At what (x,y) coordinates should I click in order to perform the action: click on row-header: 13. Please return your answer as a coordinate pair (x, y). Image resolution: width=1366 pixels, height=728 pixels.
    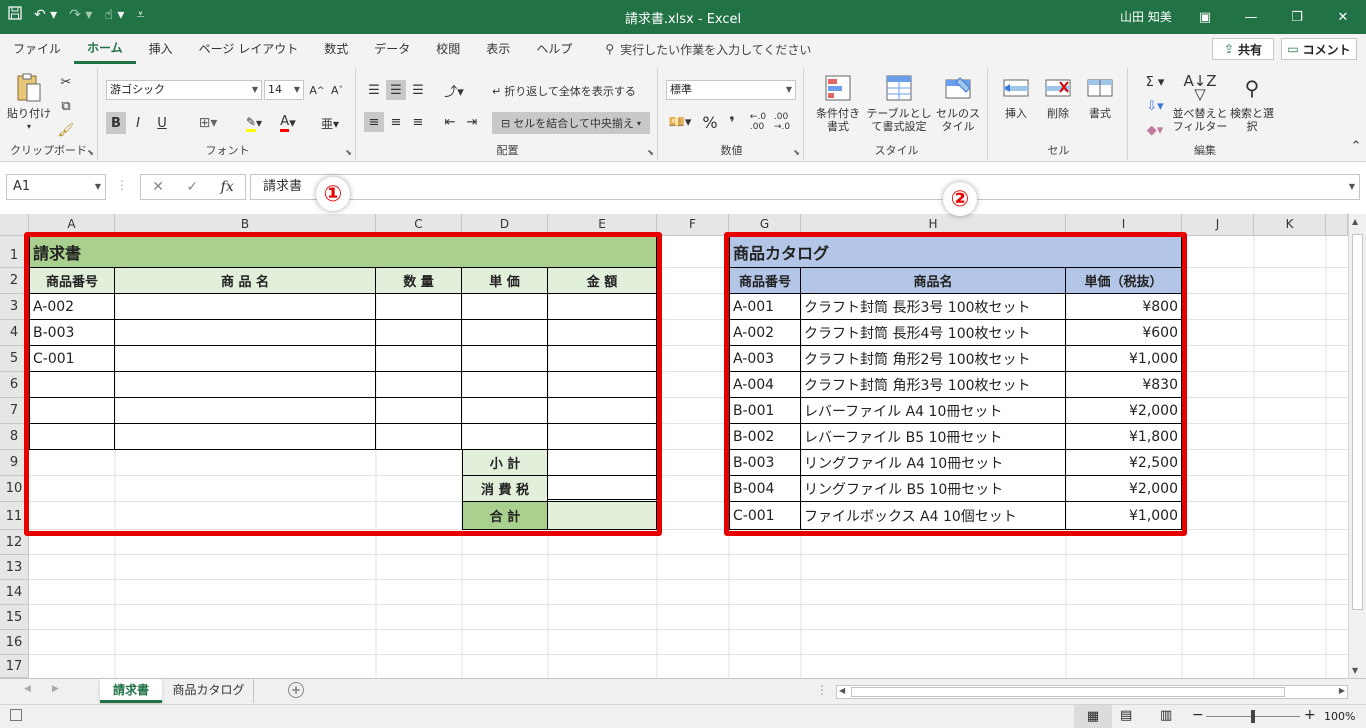
    Looking at the image, I should click on (14, 567).